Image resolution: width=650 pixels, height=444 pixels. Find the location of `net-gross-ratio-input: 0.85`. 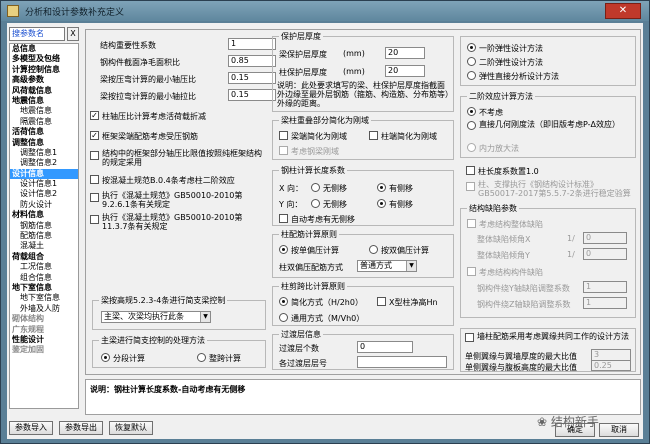

net-gross-ratio-input: 0.85 is located at coordinates (252, 61).